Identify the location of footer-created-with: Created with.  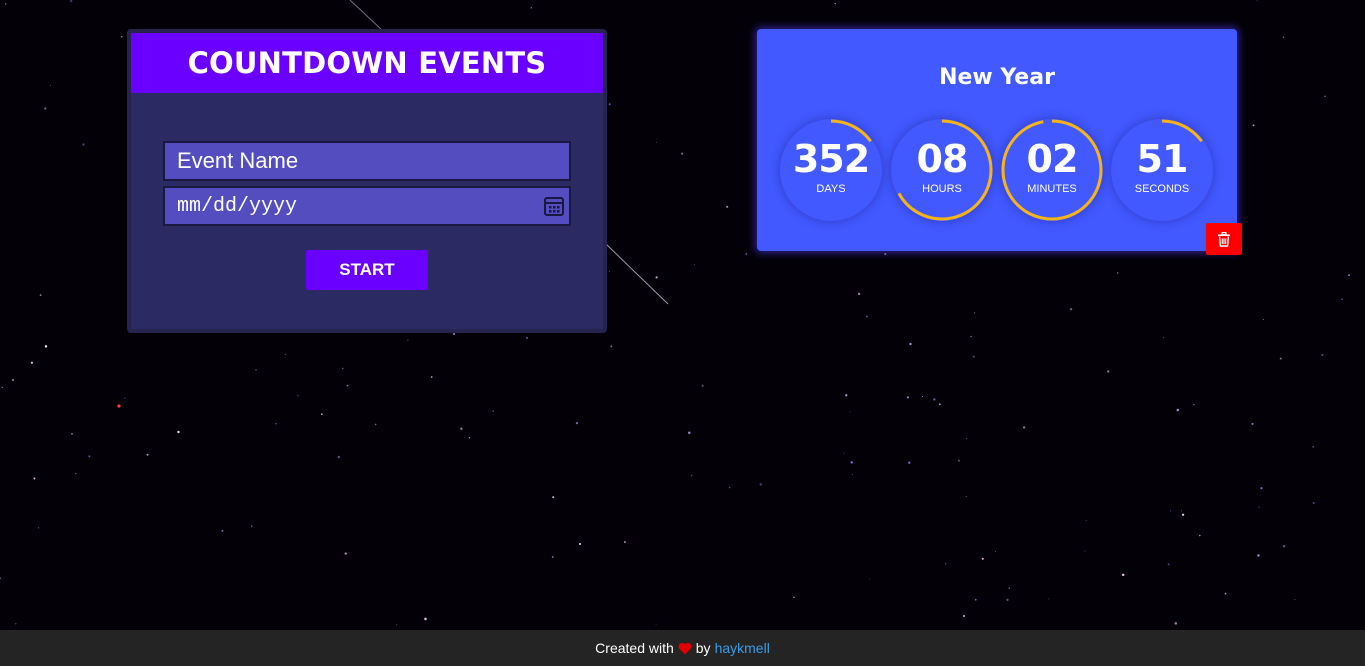
(634, 648).